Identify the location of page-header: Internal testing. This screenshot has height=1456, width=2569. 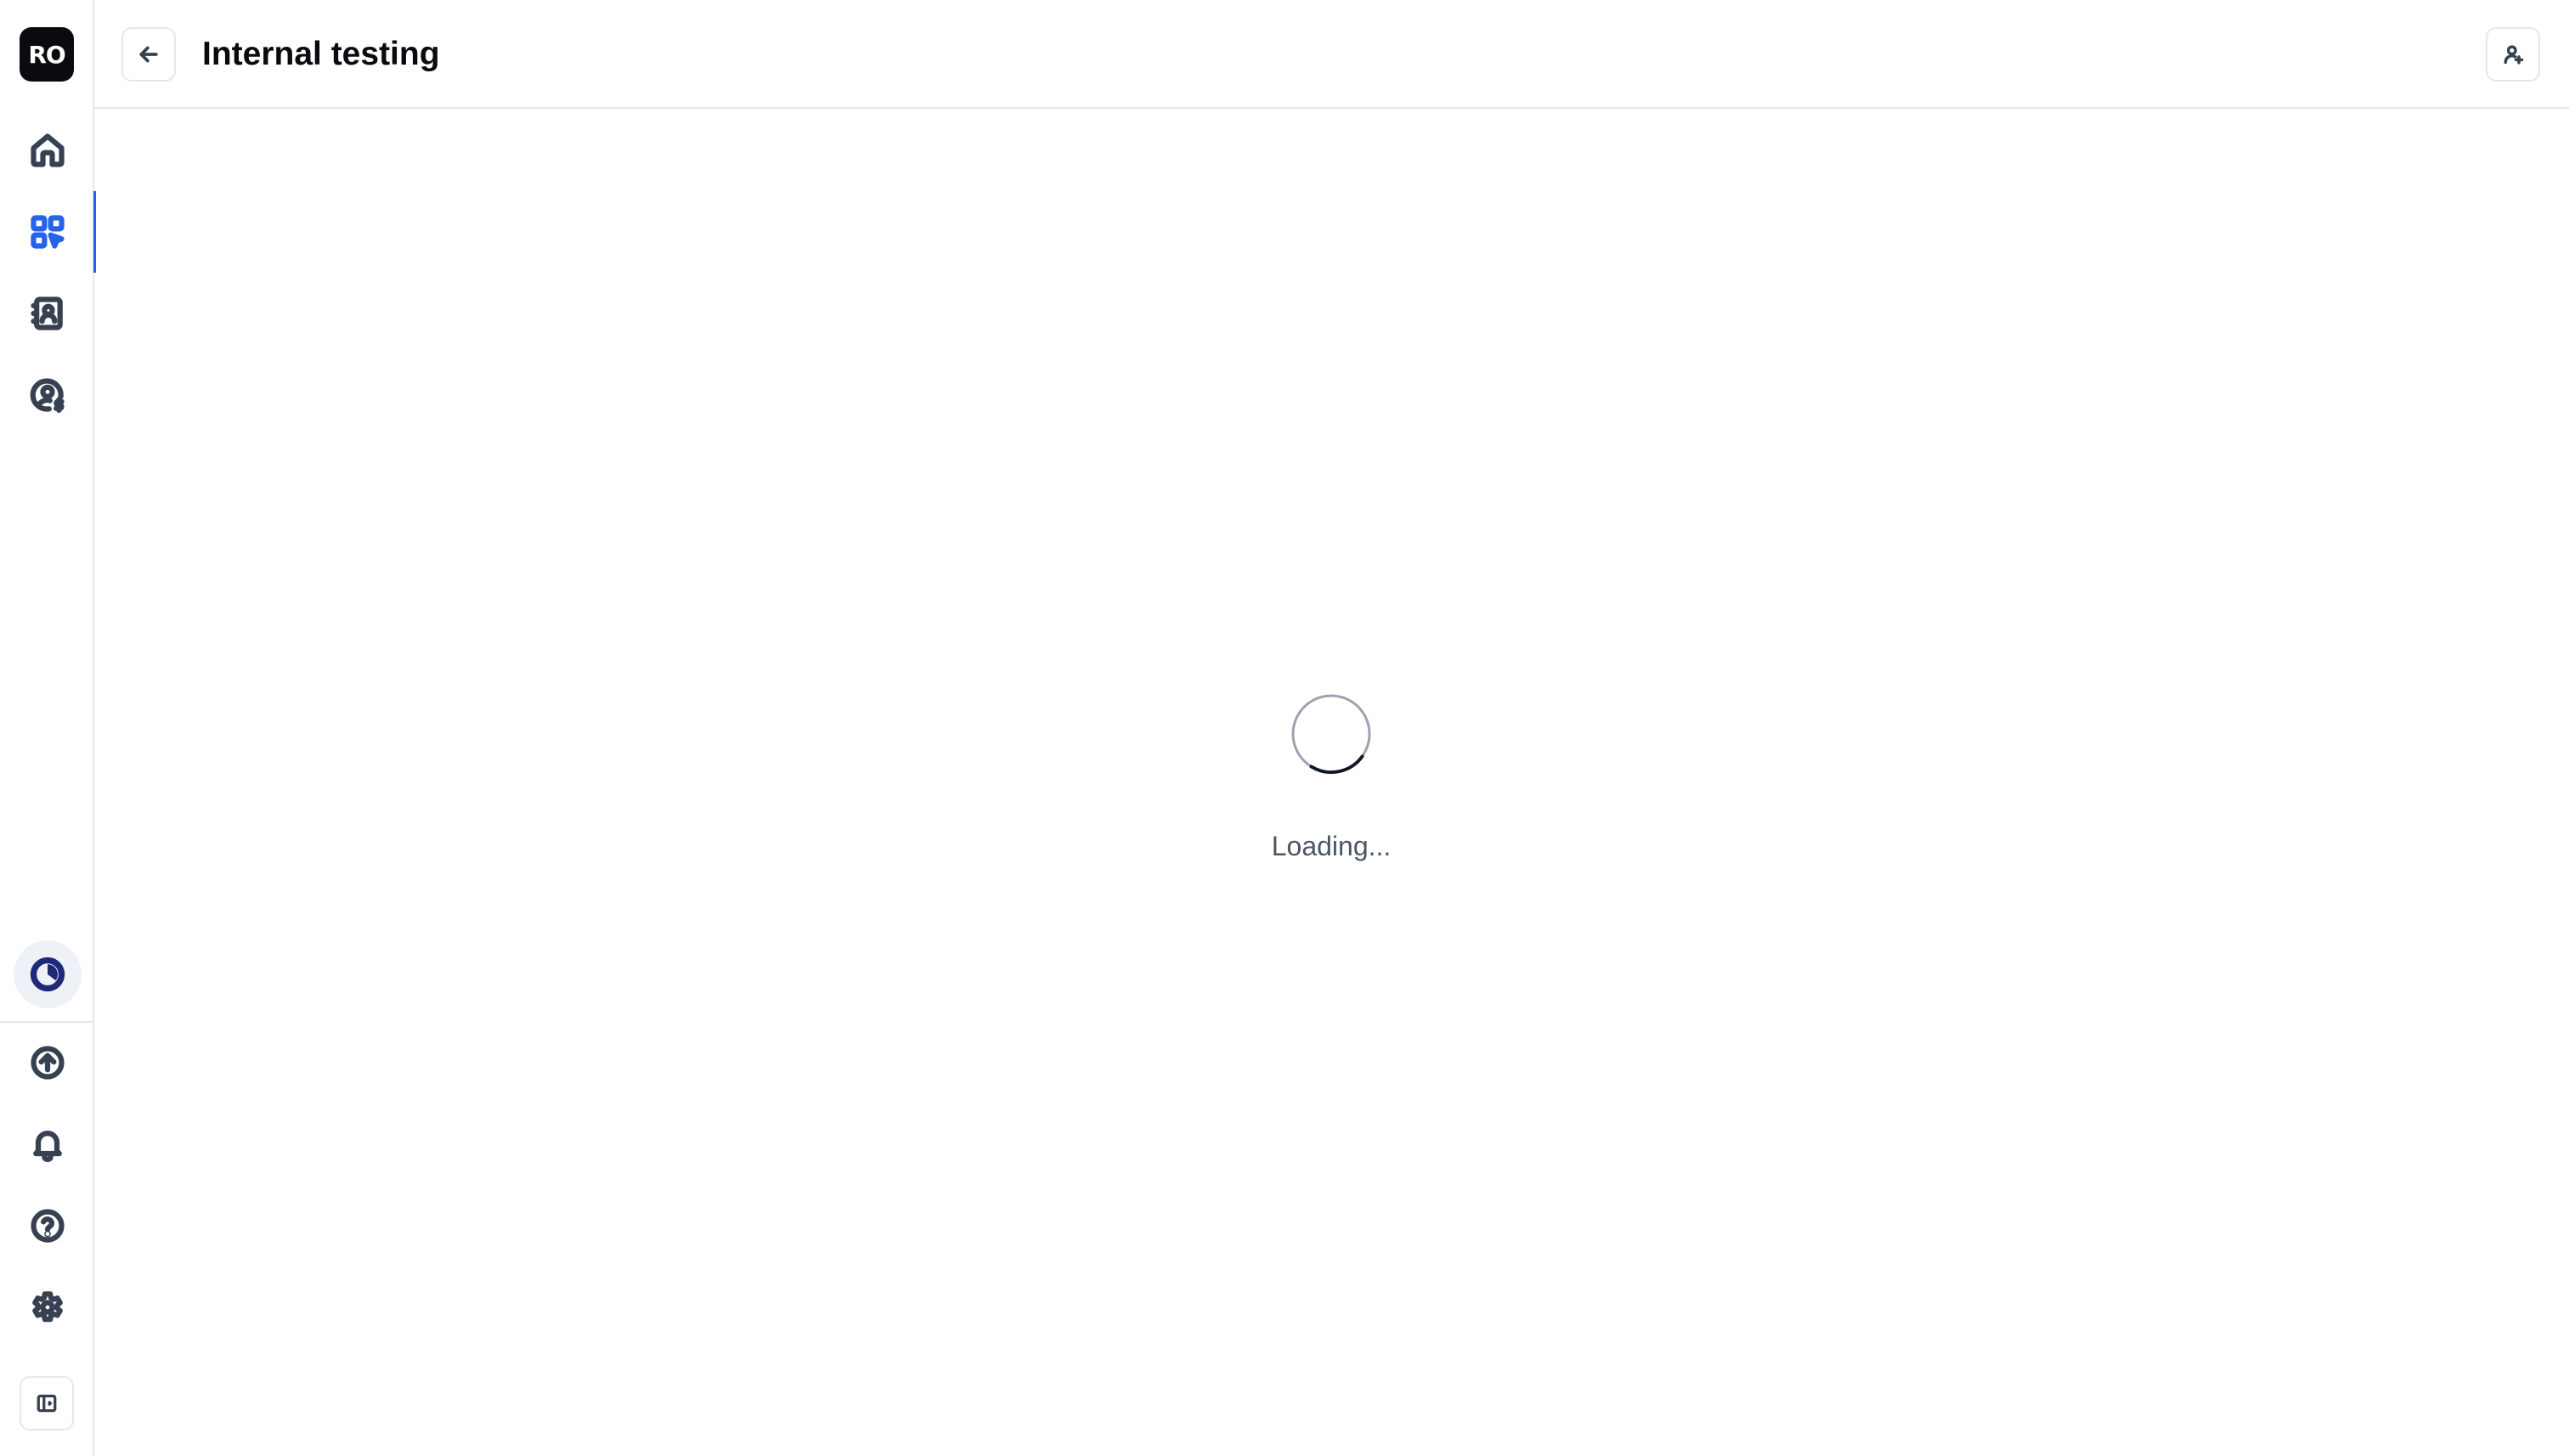
(1331, 54).